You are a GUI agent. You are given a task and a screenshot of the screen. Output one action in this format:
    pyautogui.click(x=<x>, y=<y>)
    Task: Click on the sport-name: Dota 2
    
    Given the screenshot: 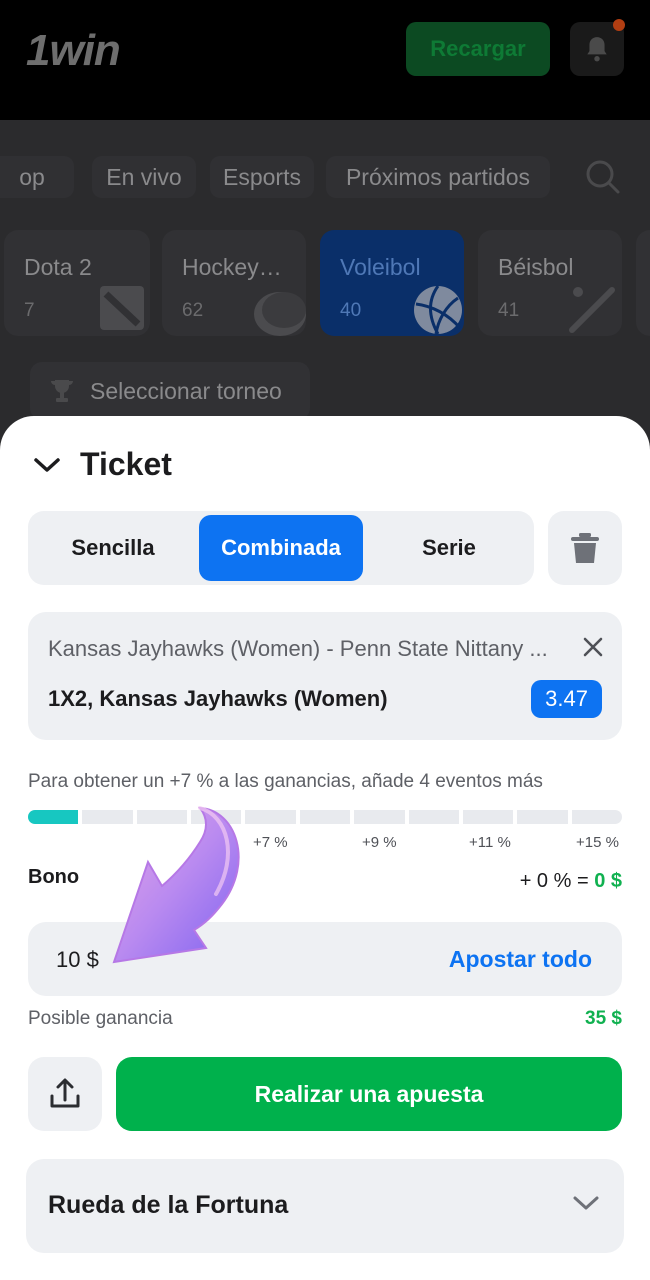 What is the action you would take?
    pyautogui.click(x=58, y=267)
    